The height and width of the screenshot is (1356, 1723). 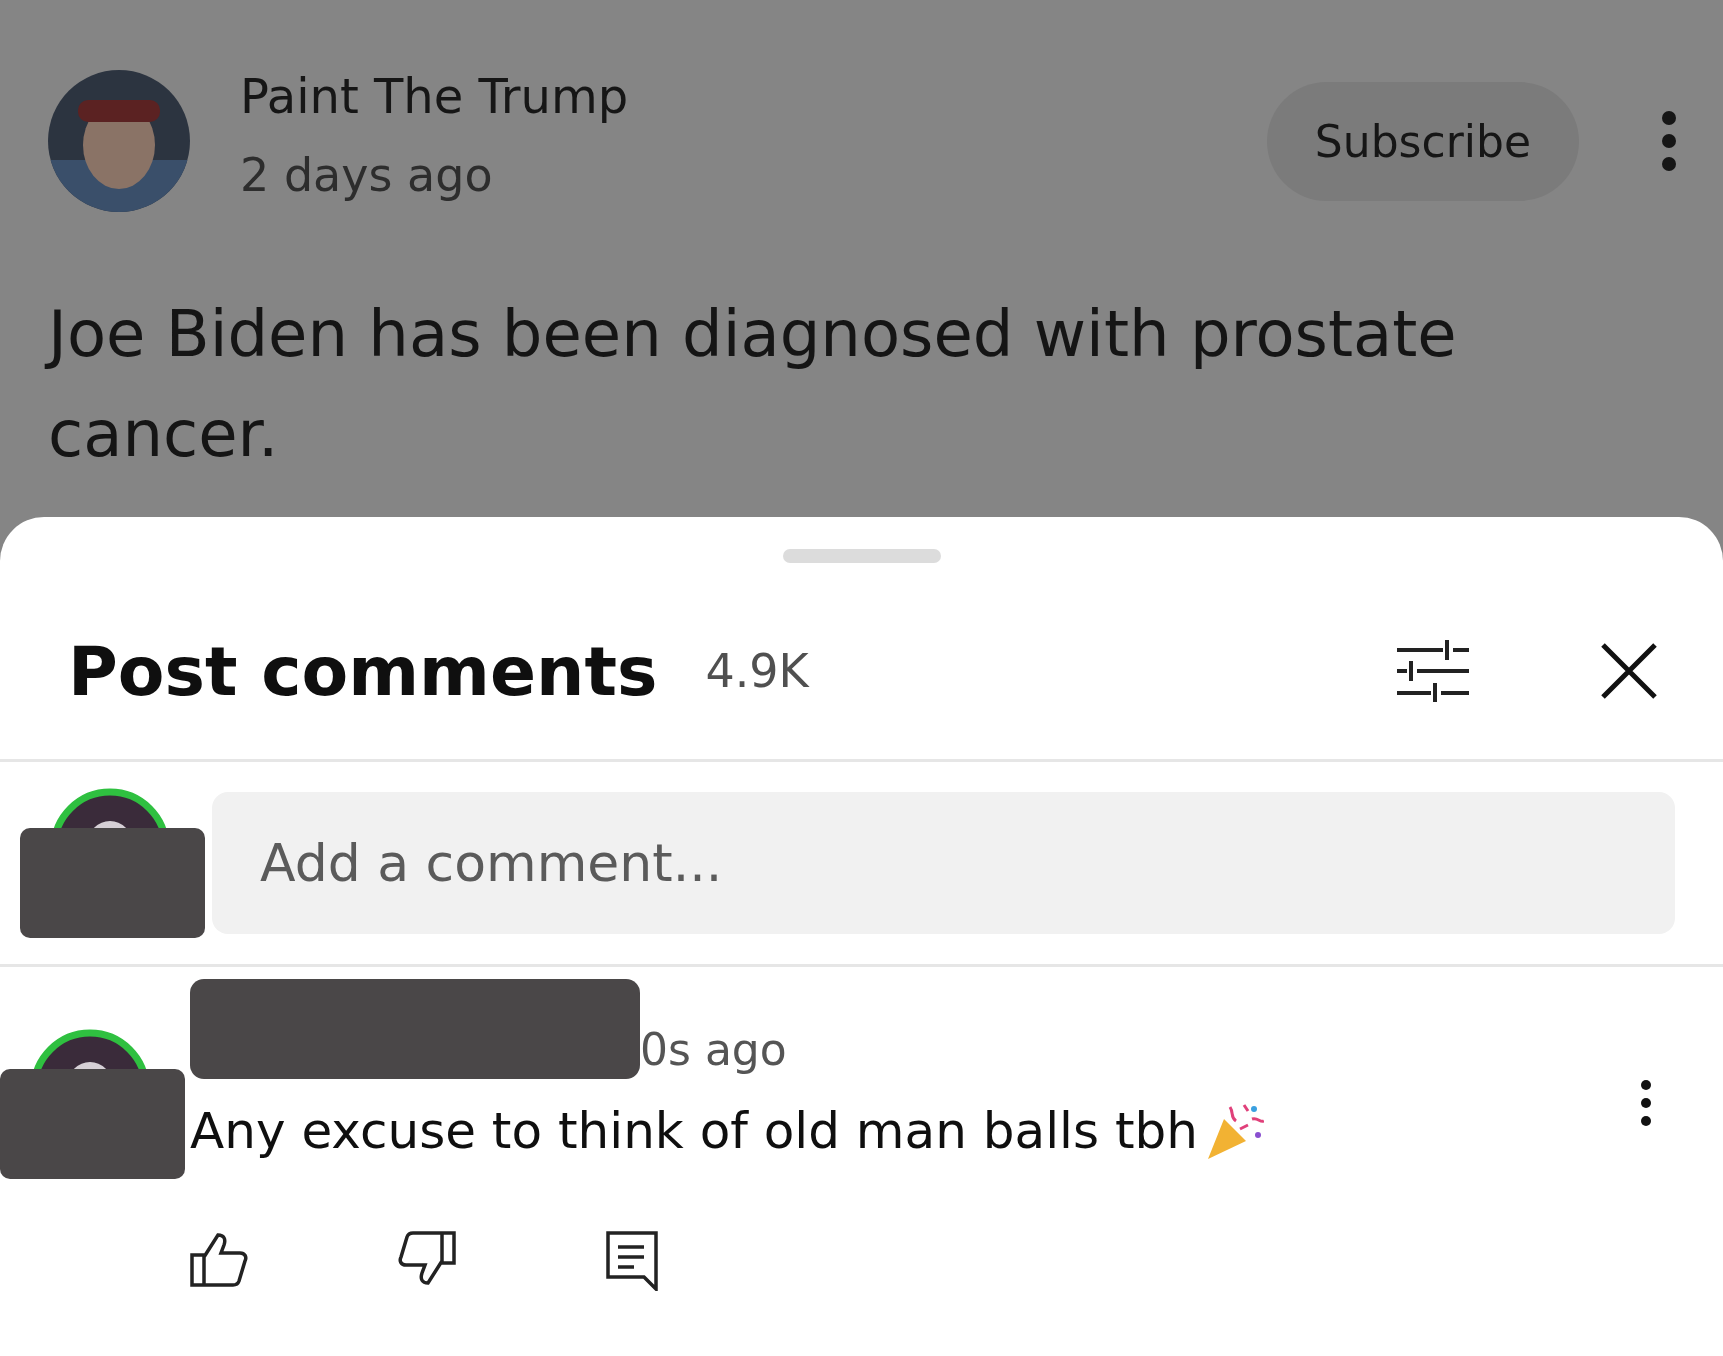 I want to click on close-icon, so click(x=1629, y=671).